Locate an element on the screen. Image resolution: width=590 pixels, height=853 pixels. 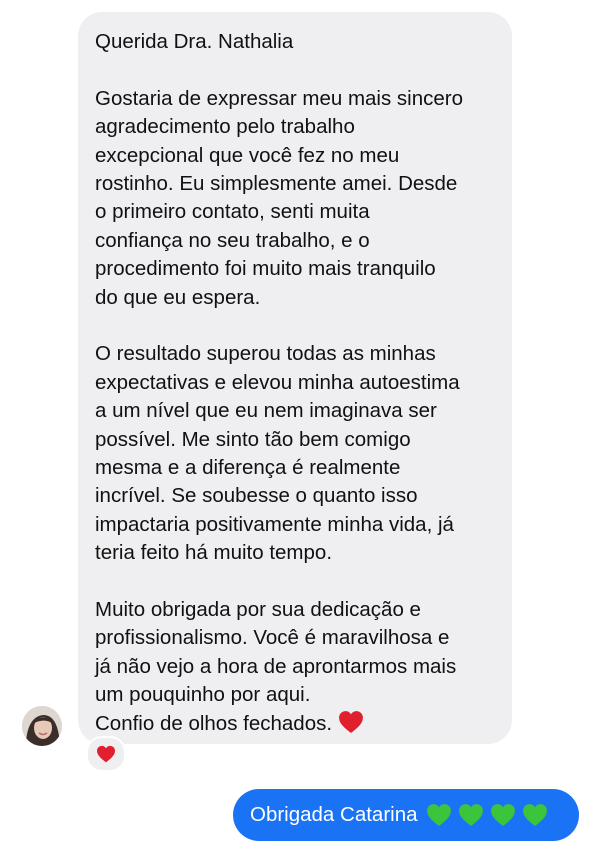
avatar-photo is located at coordinates (42, 726).